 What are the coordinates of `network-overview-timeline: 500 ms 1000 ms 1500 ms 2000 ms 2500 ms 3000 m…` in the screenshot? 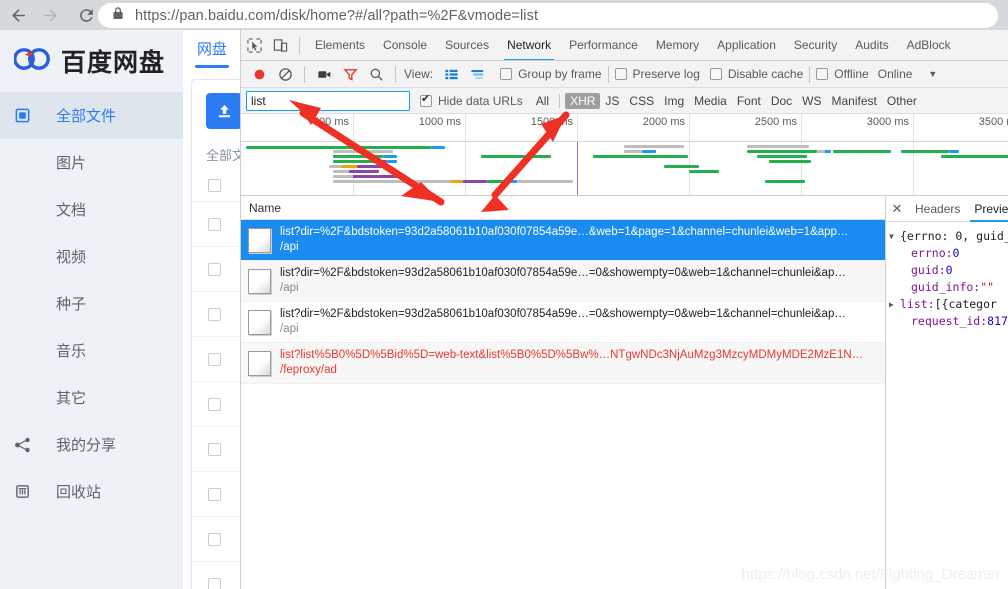 It's located at (624, 155).